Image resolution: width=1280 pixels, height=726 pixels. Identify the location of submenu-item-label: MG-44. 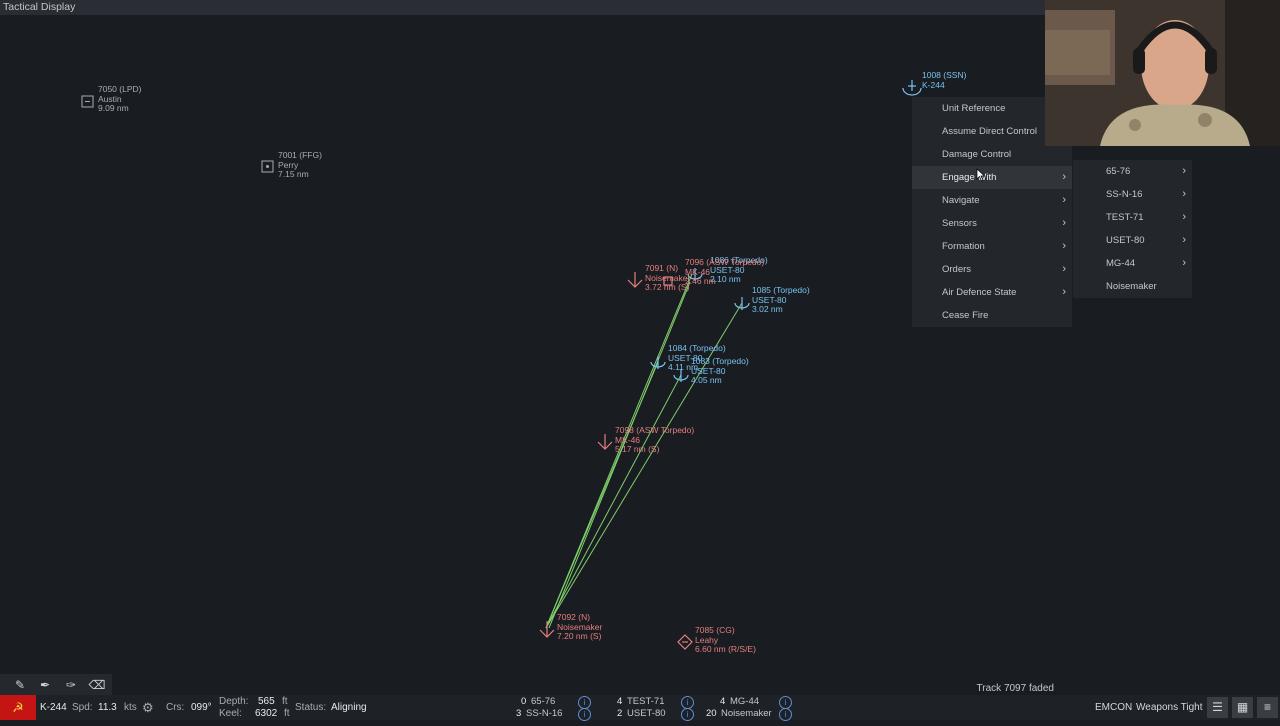
(1121, 263).